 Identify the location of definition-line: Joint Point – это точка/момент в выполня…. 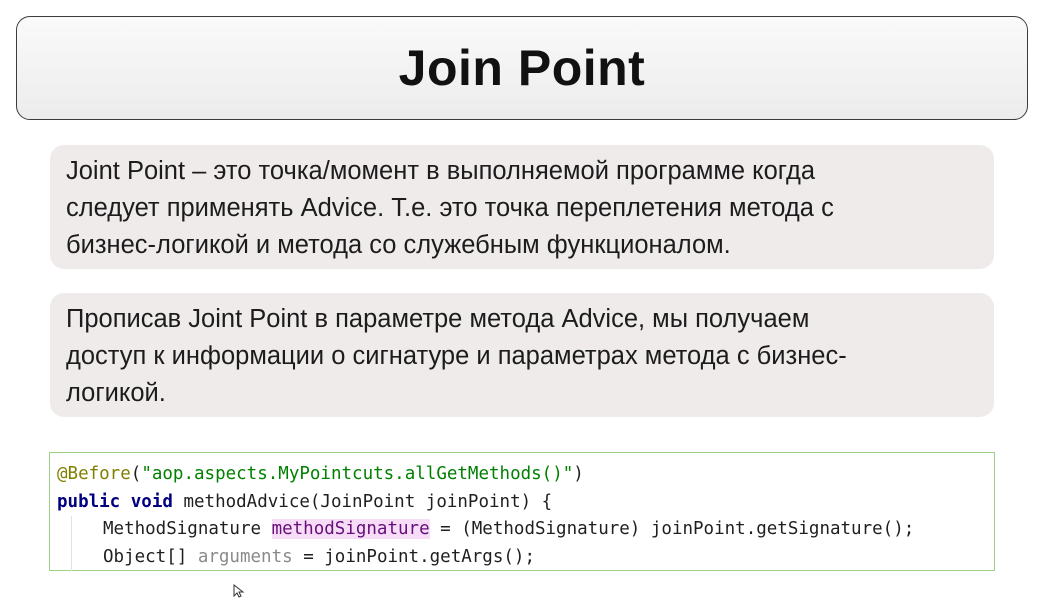
(441, 171).